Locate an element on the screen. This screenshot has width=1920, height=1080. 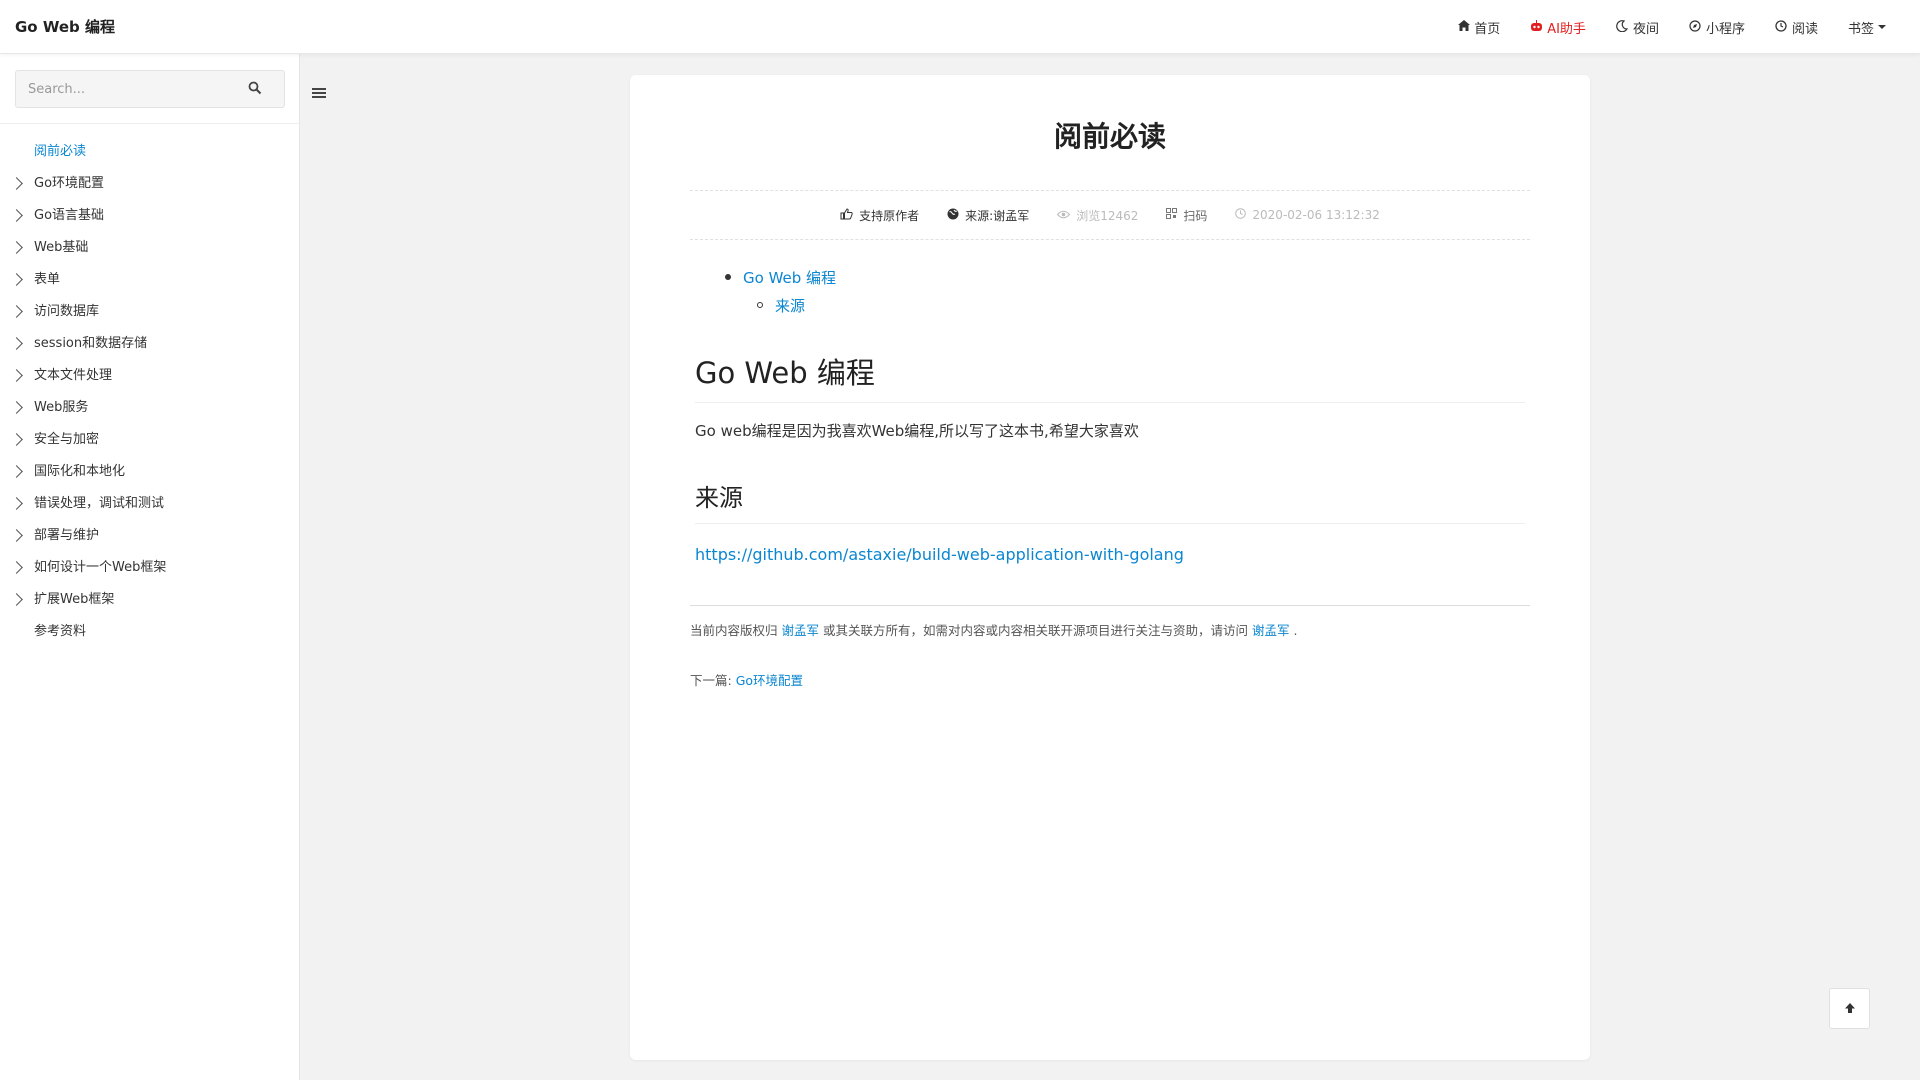
sidebar-item-label: Go语言基础 is located at coordinates (69, 215).